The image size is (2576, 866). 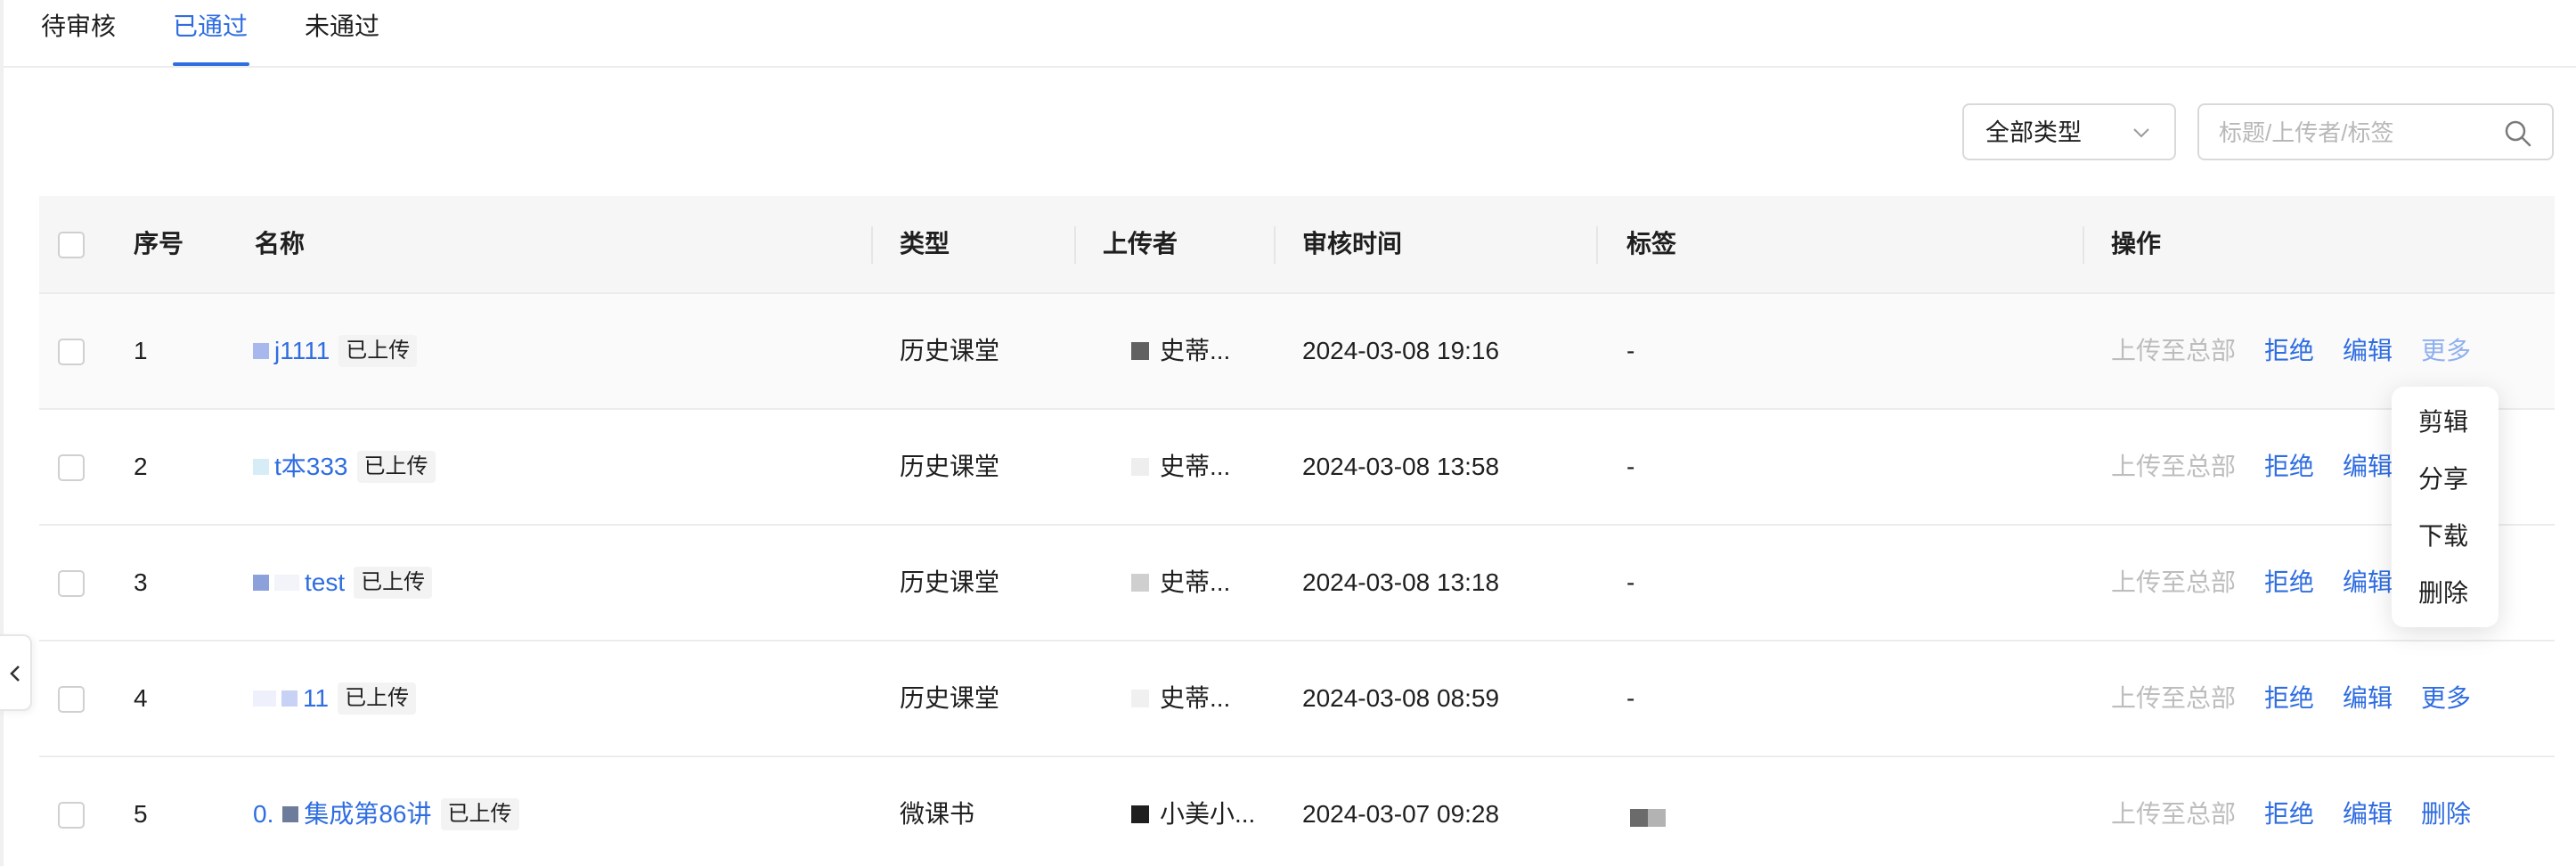 What do you see at coordinates (367, 814) in the screenshot?
I see `row-name-link: 集成第86讲` at bounding box center [367, 814].